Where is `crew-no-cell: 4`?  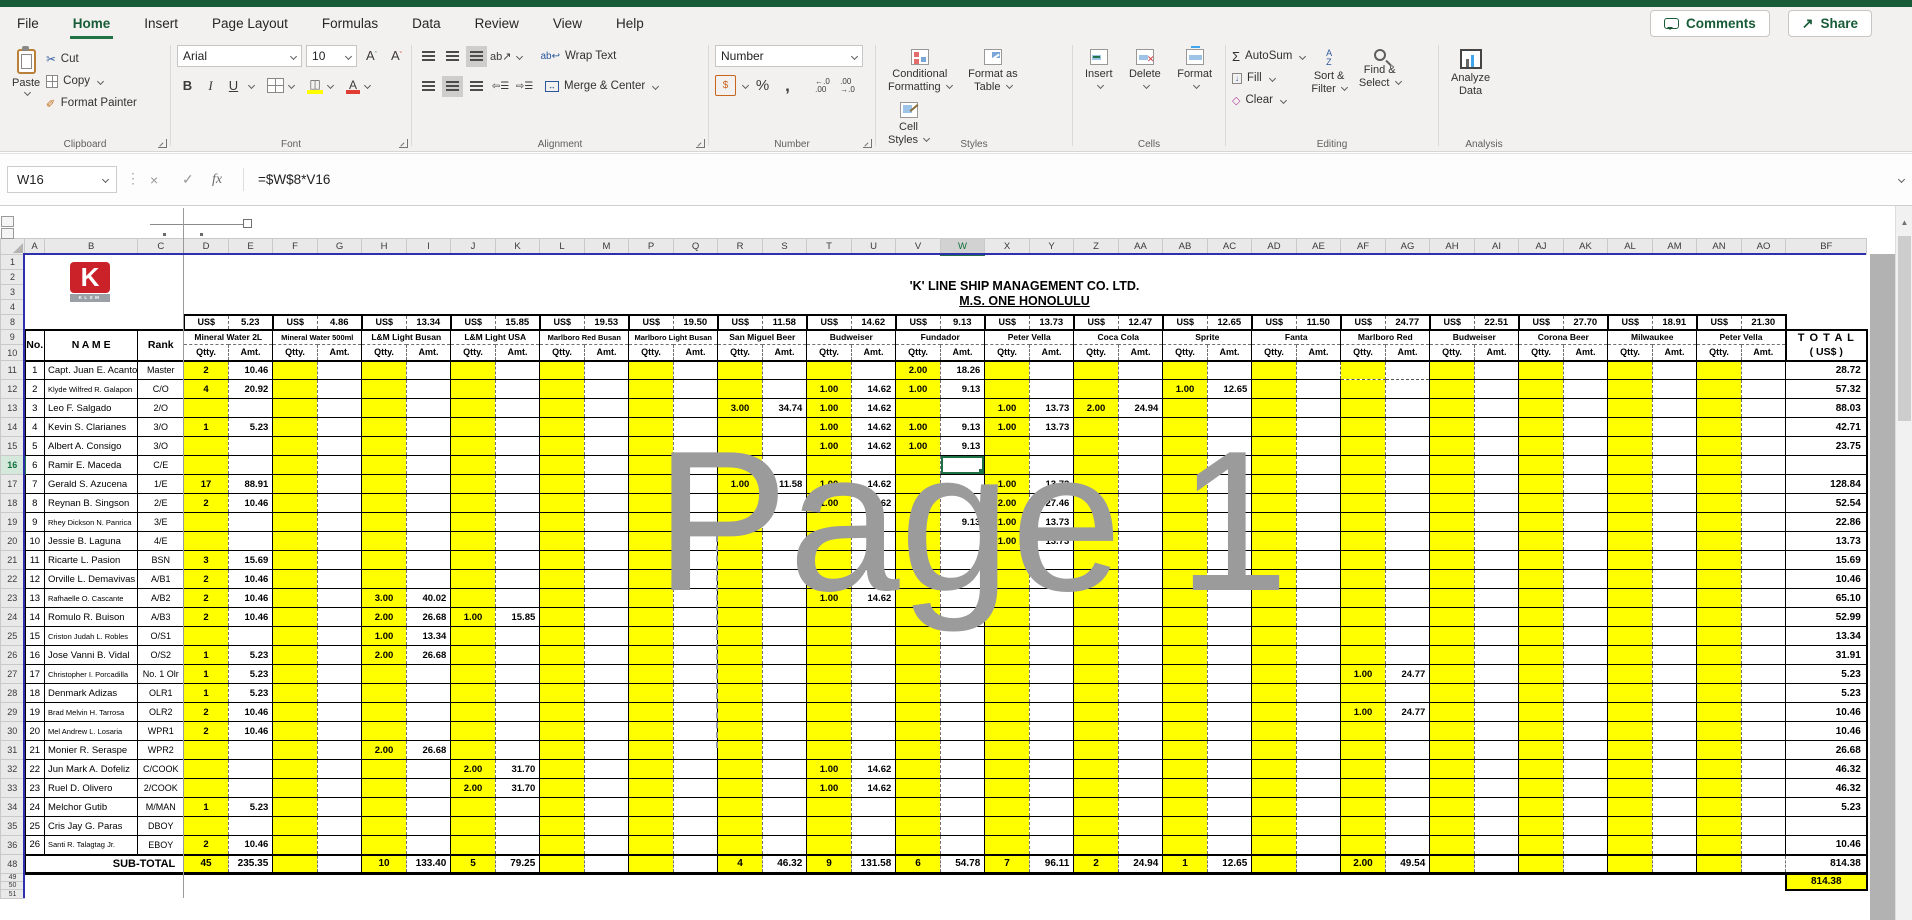 crew-no-cell: 4 is located at coordinates (34, 427).